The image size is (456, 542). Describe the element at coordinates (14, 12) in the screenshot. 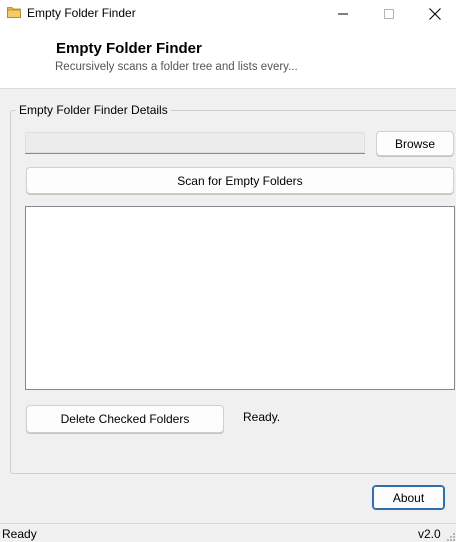

I see `folder-icon` at that location.